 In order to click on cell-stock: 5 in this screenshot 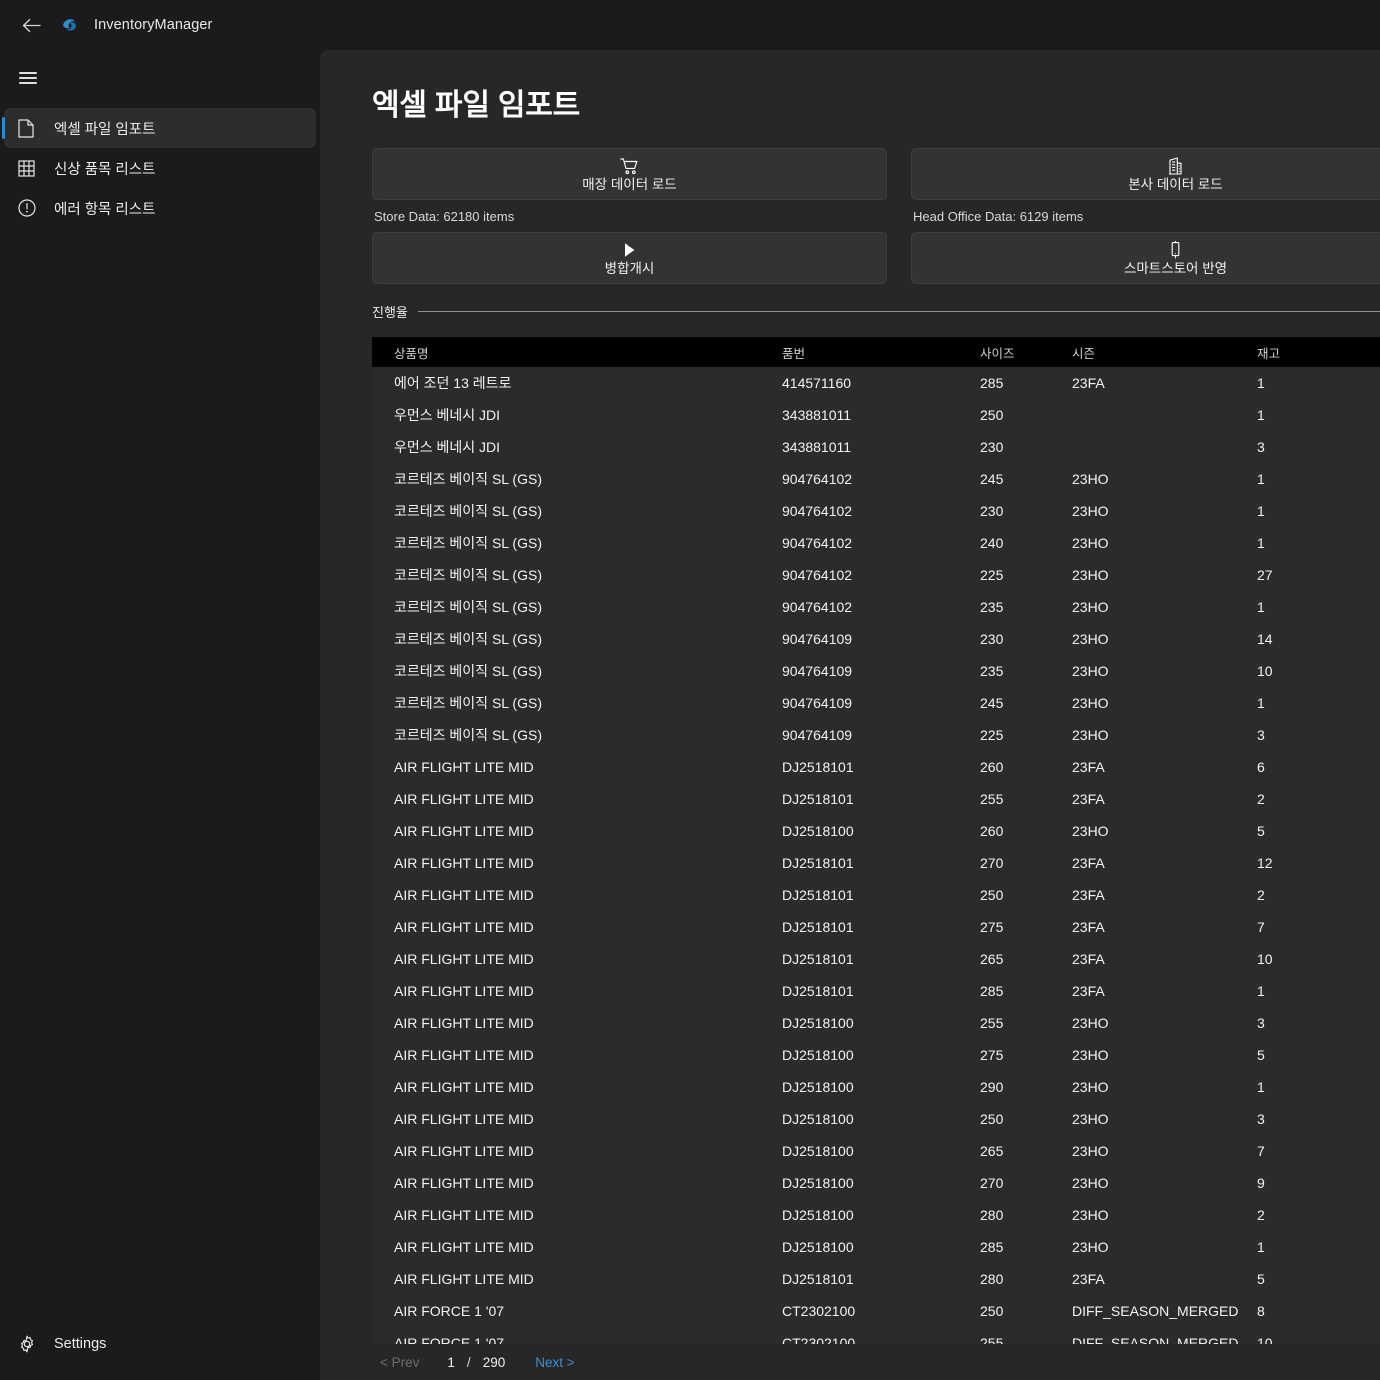, I will do `click(1318, 831)`.